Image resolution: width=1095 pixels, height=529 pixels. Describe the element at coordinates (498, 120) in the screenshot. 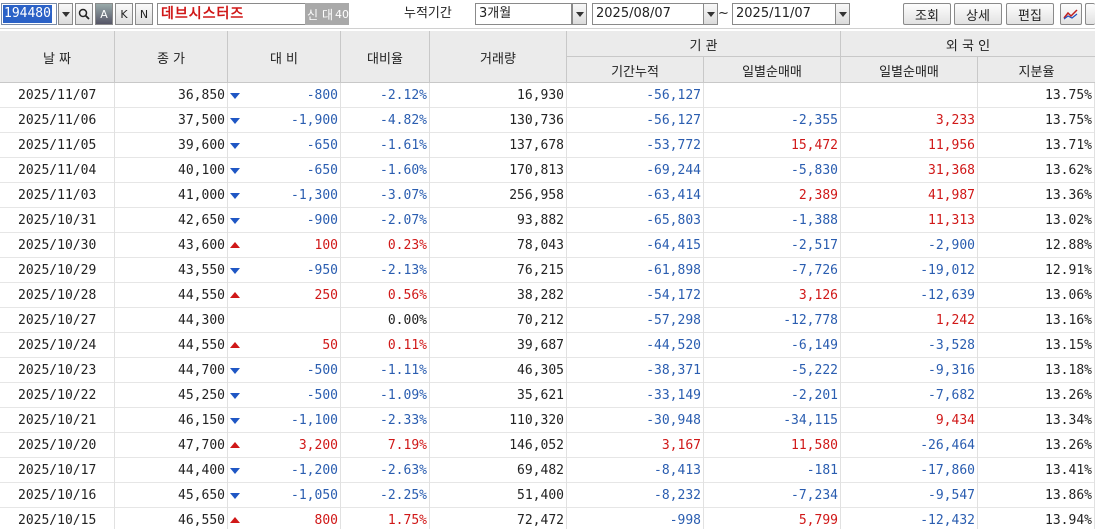

I see `cell-volume: 130,736` at that location.